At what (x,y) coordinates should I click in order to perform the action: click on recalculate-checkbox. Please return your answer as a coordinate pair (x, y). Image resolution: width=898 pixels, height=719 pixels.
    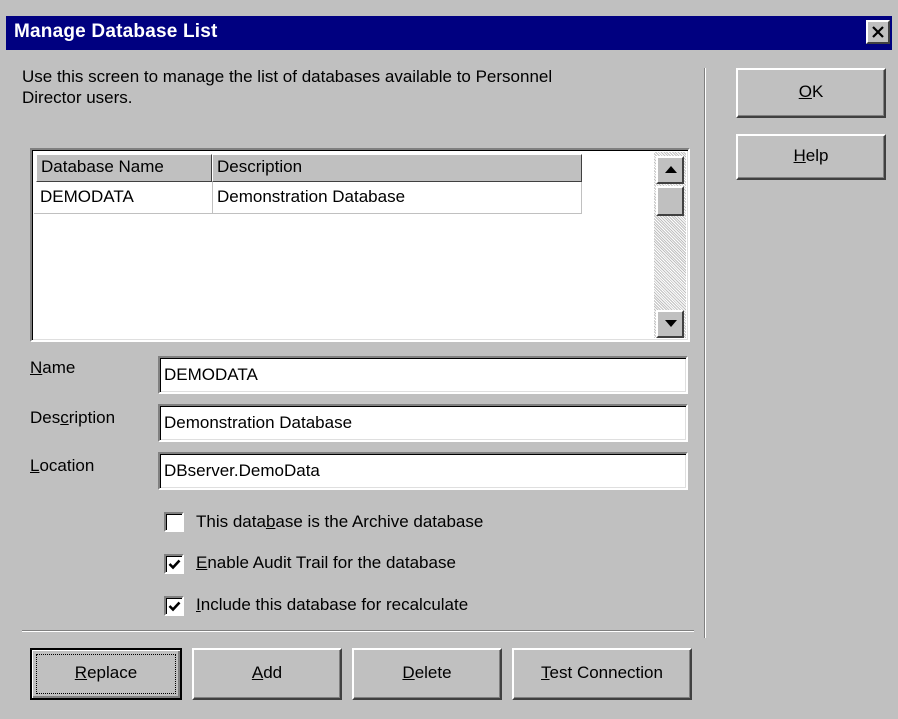
    Looking at the image, I should click on (174, 606).